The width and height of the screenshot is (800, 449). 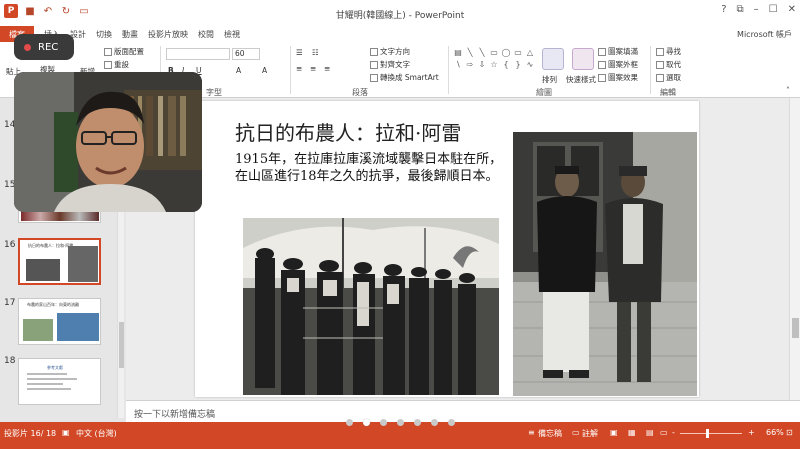 I want to click on group-label-font: 字型, so click(x=214, y=92).